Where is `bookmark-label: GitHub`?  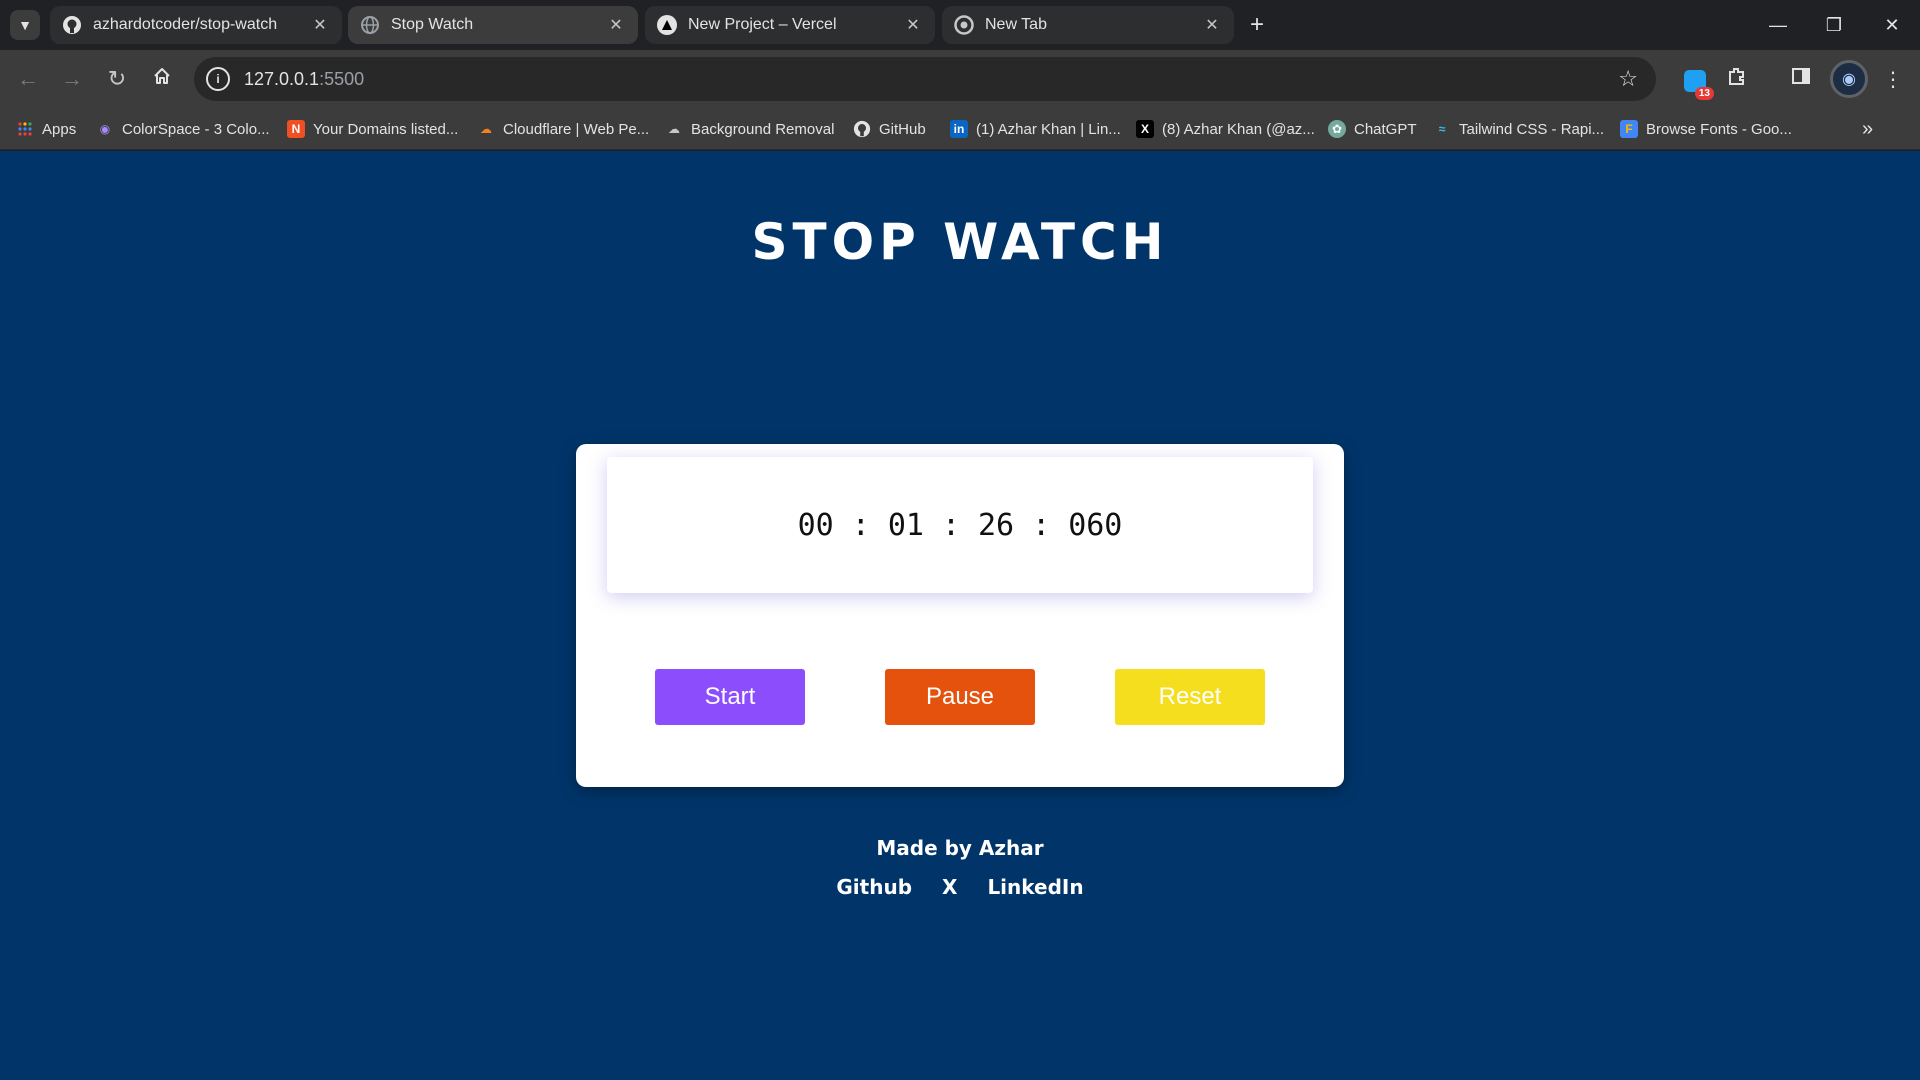 bookmark-label: GitHub is located at coordinates (902, 129).